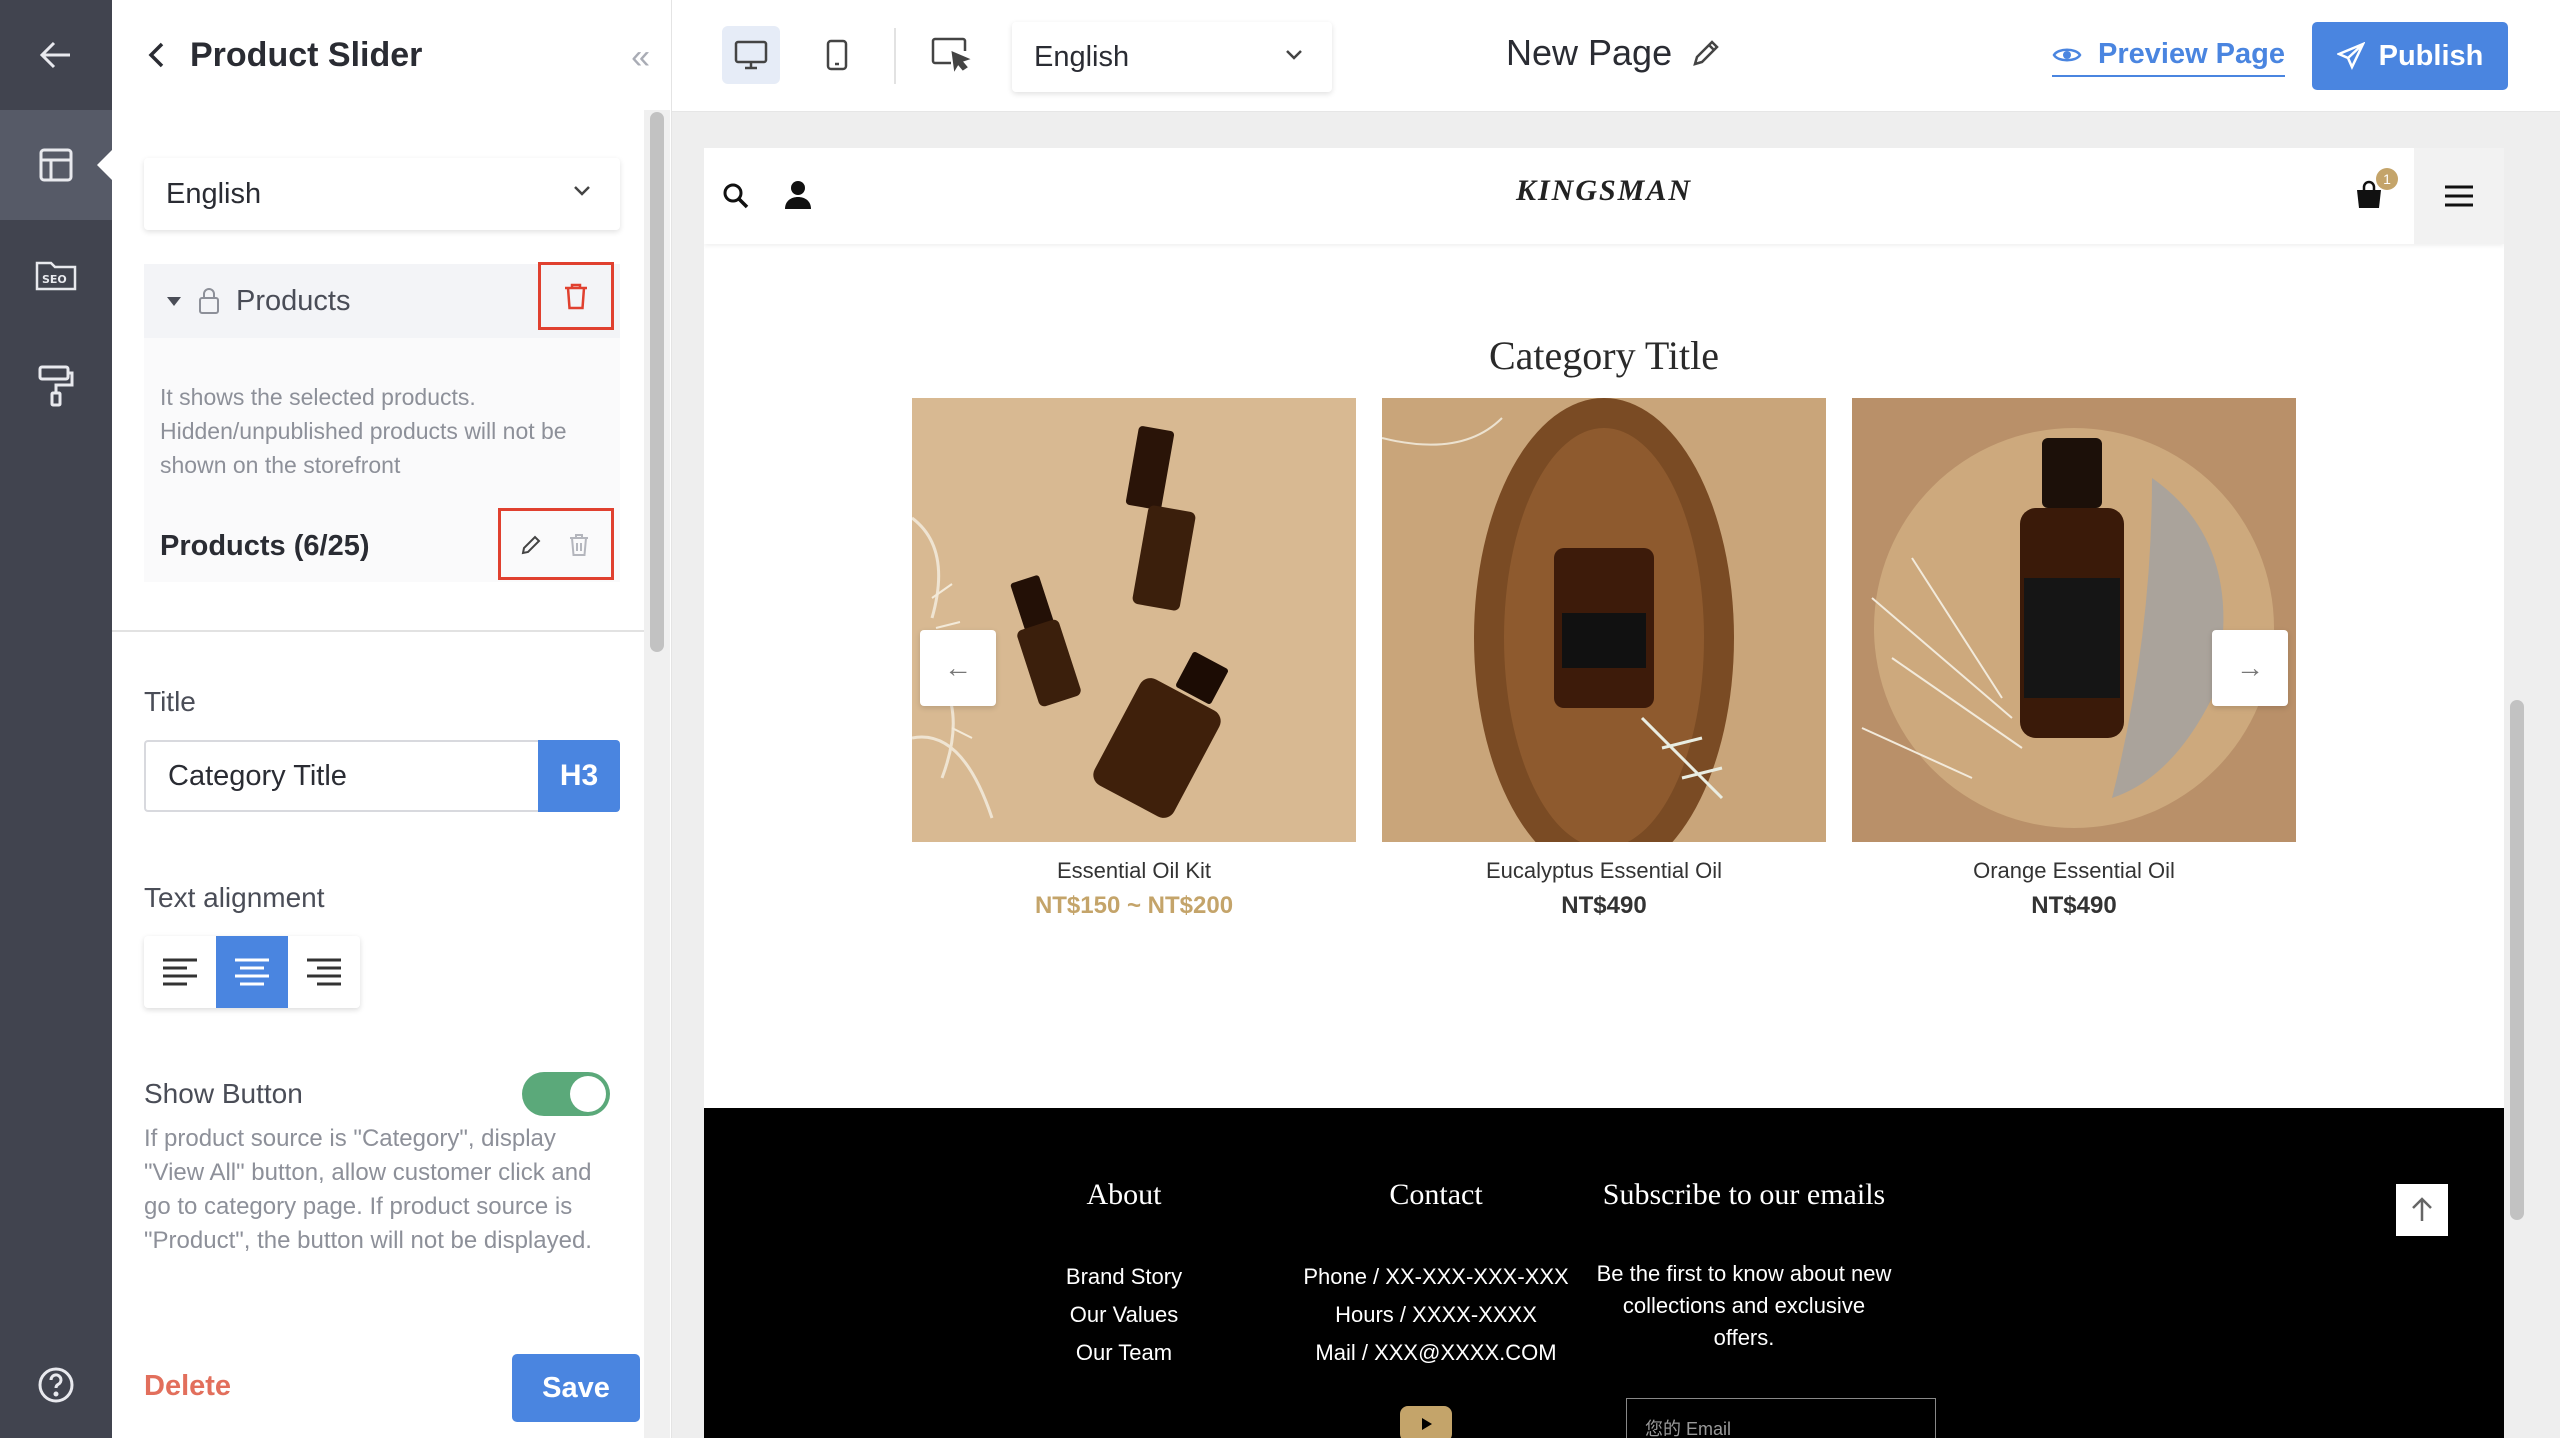 This screenshot has width=2560, height=1438. What do you see at coordinates (1172, 57) in the screenshot?
I see `toolbar-language-select: English` at bounding box center [1172, 57].